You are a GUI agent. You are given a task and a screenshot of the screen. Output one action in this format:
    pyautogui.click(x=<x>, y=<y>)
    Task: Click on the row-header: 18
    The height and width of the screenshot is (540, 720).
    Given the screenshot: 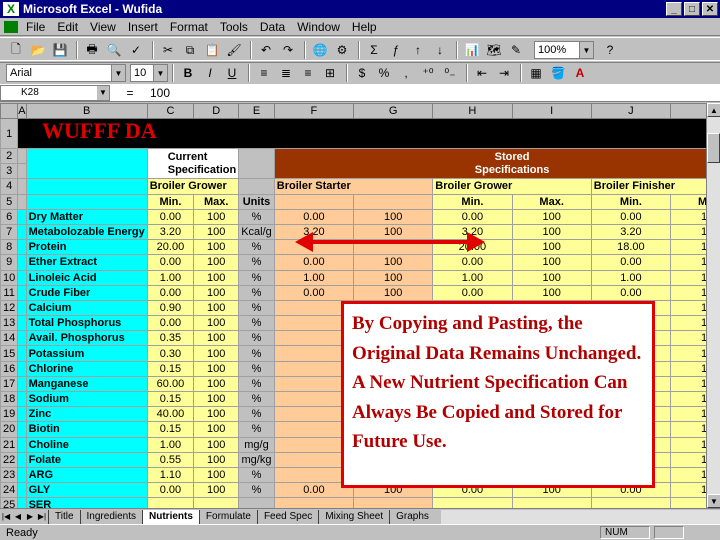 What is the action you would take?
    pyautogui.click(x=9, y=399)
    